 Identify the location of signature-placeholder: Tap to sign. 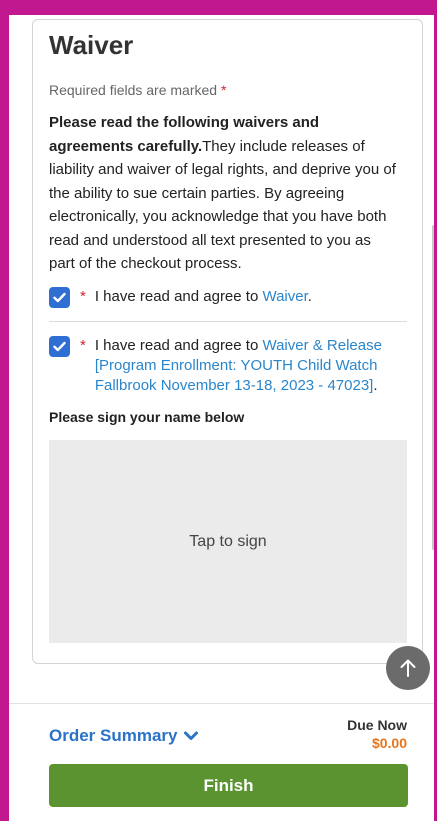
(228, 541).